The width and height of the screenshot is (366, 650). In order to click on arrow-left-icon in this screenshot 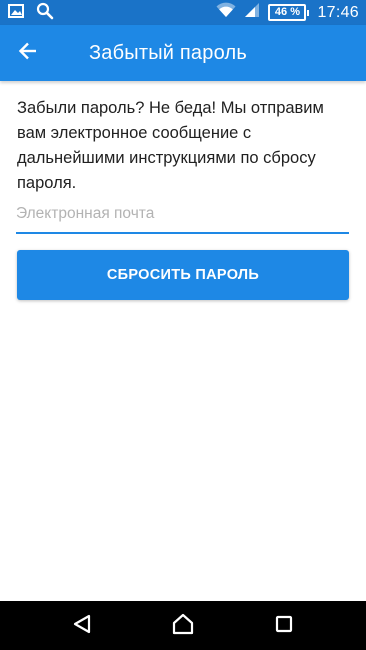, I will do `click(28, 53)`.